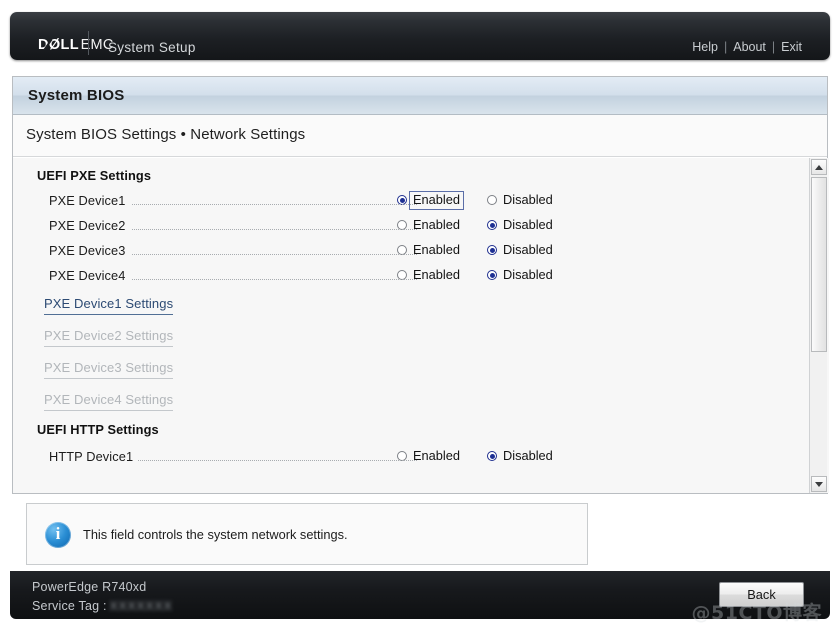  I want to click on setting-row-pxe-device3: PXE Device3 Enabled Disabled, so click(419, 252).